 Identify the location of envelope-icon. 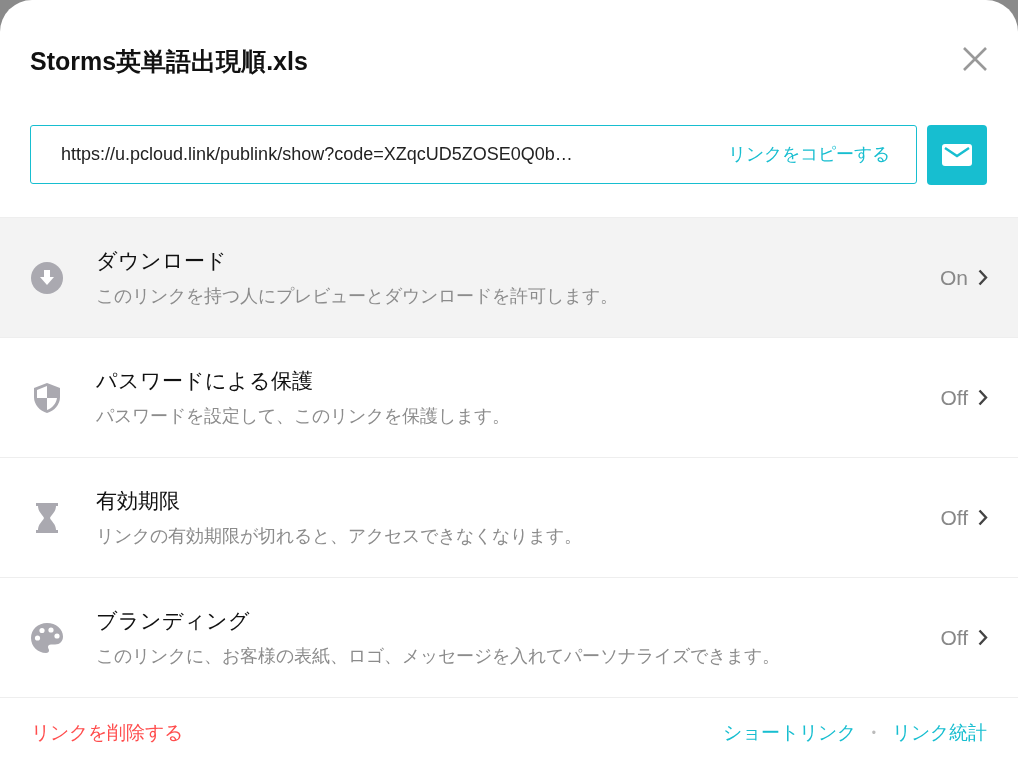
(957, 155).